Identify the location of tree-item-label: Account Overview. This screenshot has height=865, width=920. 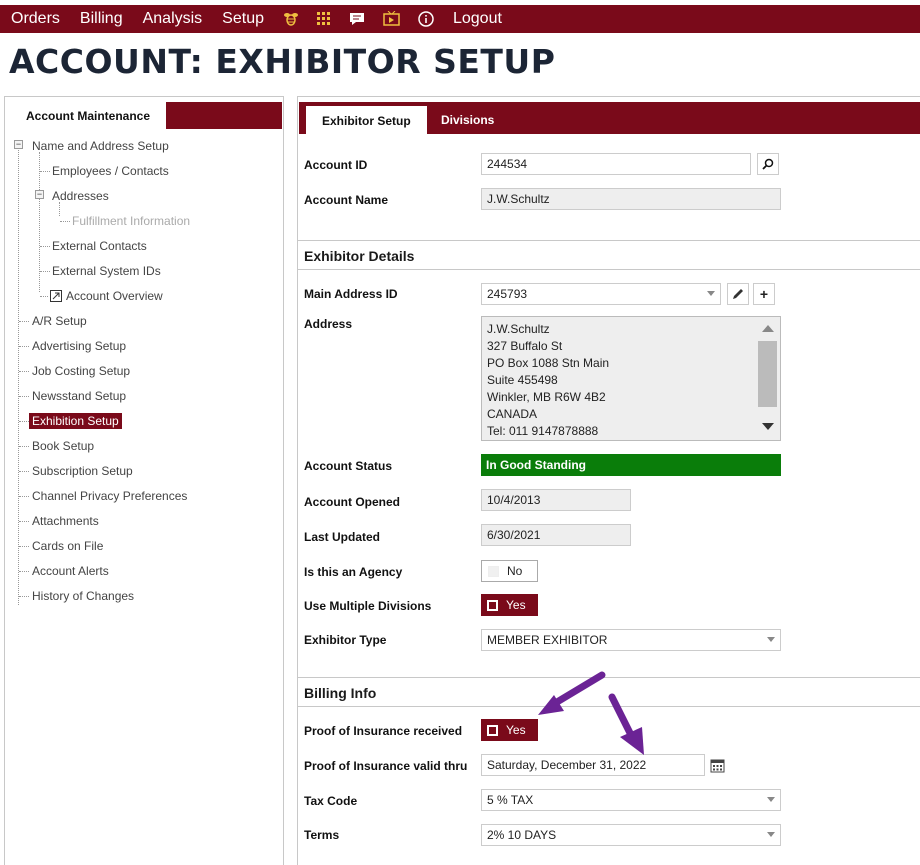
(114, 296).